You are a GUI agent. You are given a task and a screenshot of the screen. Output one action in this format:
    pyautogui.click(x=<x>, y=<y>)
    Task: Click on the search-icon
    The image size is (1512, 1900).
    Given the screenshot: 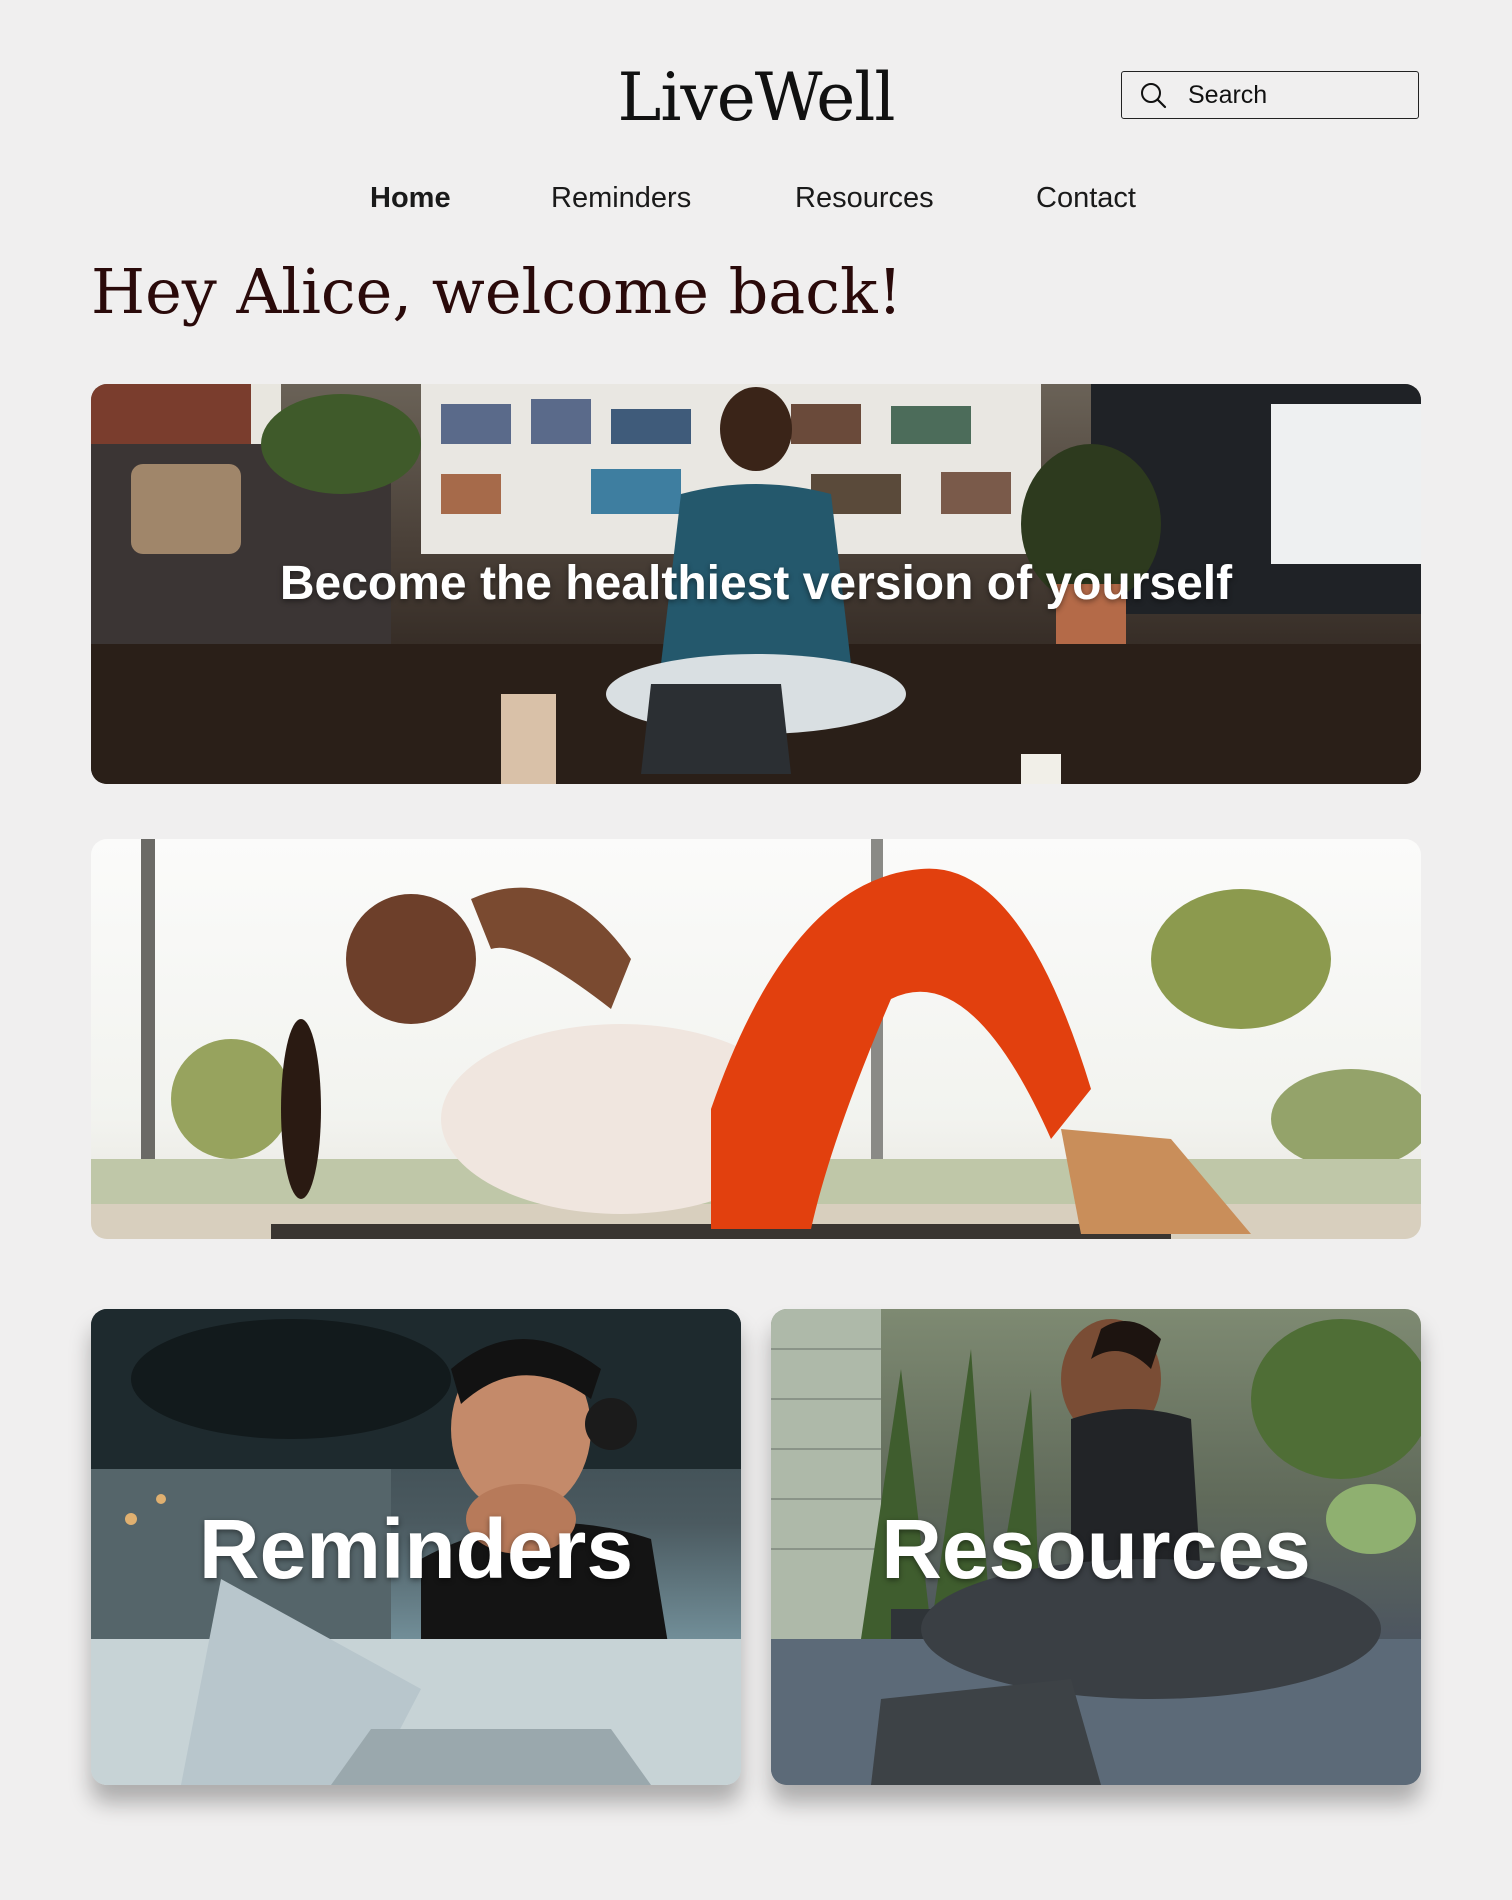 What is the action you would take?
    pyautogui.click(x=1153, y=95)
    